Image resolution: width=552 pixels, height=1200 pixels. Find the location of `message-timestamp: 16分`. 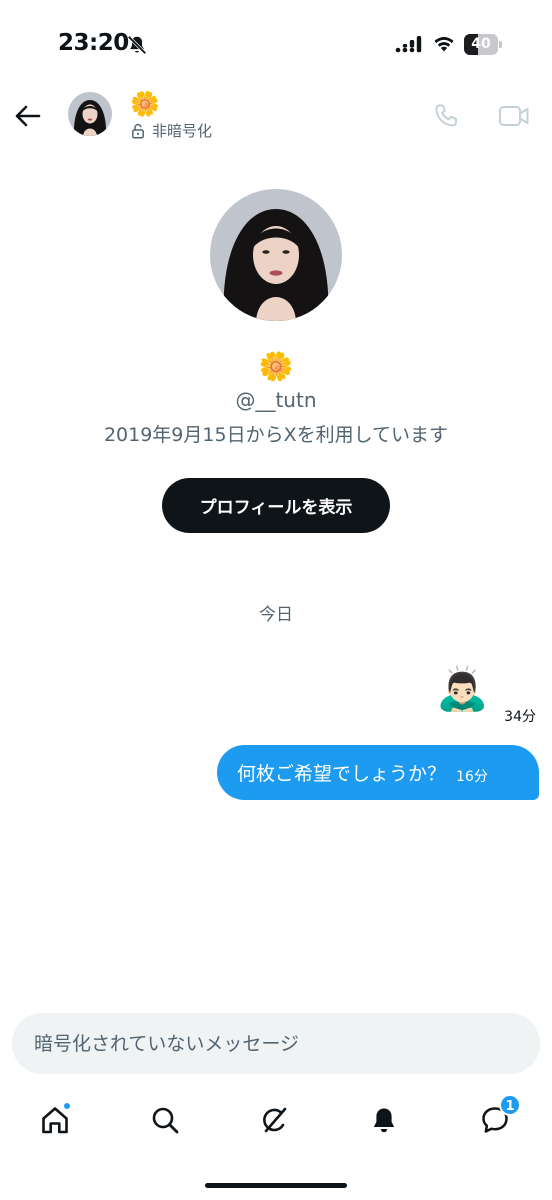

message-timestamp: 16分 is located at coordinates (472, 776).